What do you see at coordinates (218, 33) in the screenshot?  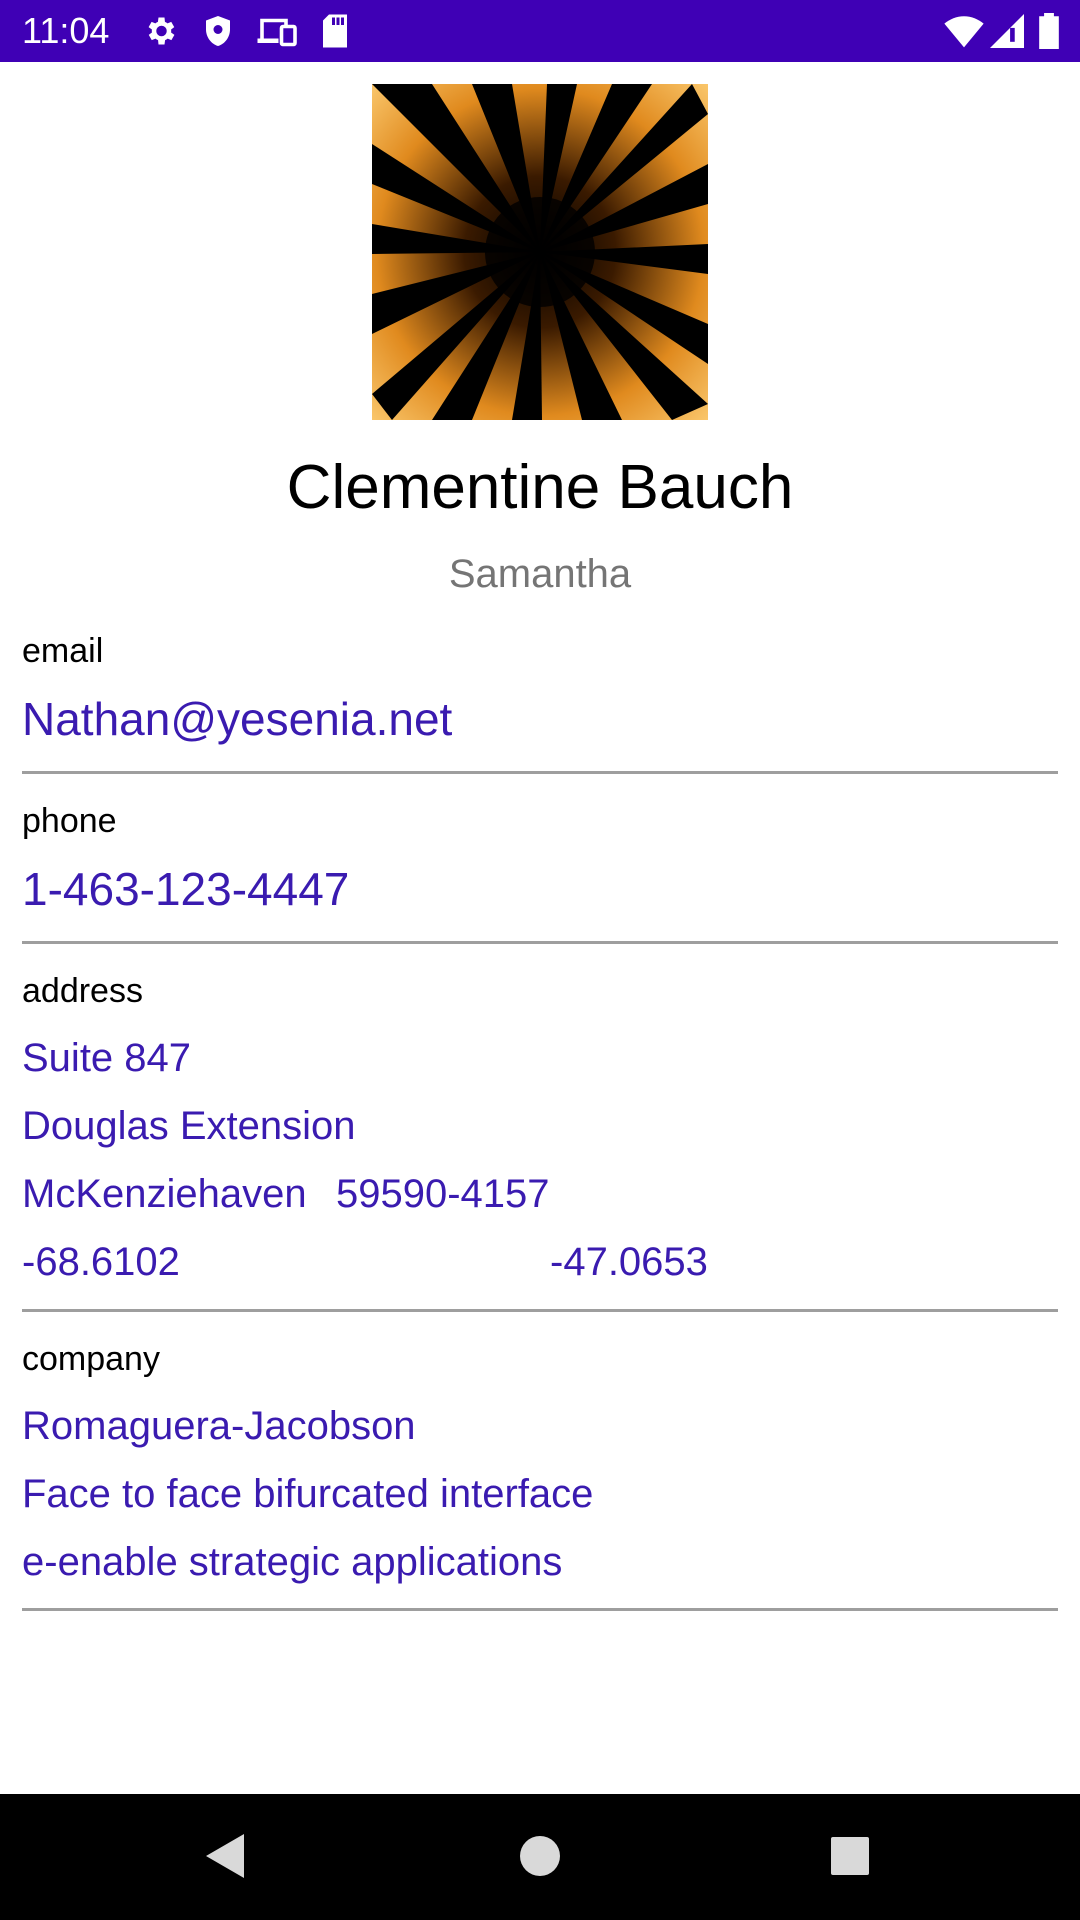 I see `shield-icon` at bounding box center [218, 33].